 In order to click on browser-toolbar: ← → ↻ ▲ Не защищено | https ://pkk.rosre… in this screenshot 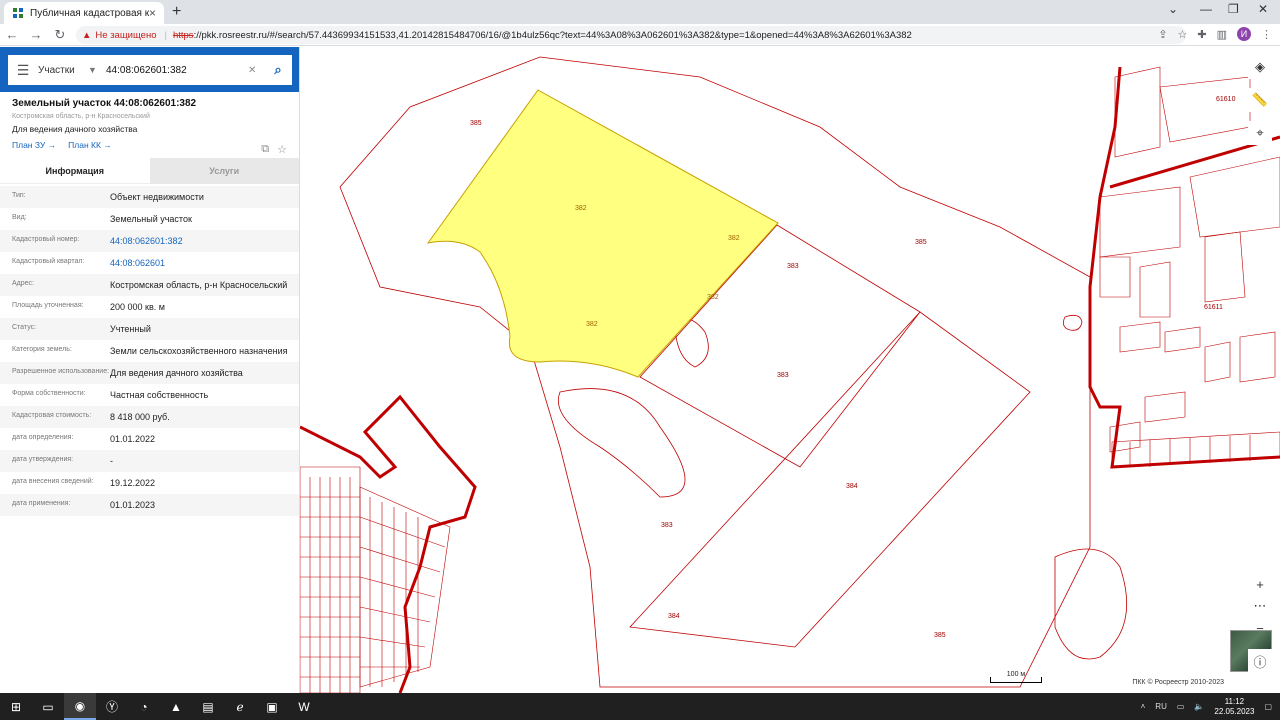, I will do `click(640, 35)`.